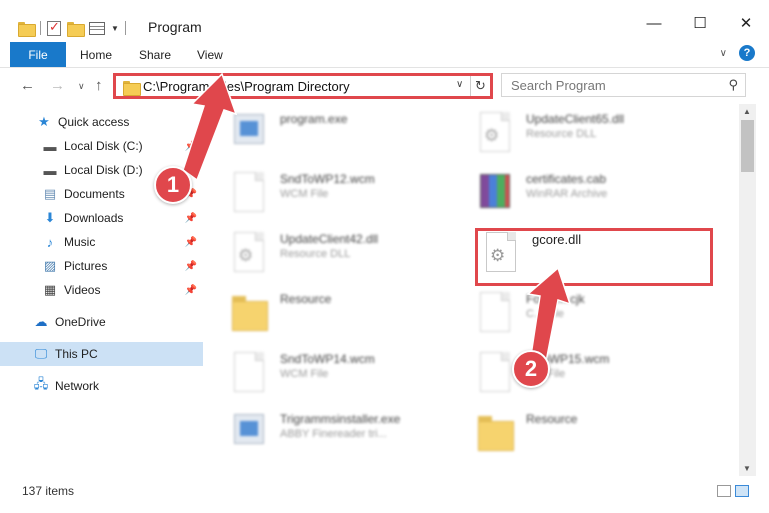  I want to click on window-title: Program, so click(175, 27).